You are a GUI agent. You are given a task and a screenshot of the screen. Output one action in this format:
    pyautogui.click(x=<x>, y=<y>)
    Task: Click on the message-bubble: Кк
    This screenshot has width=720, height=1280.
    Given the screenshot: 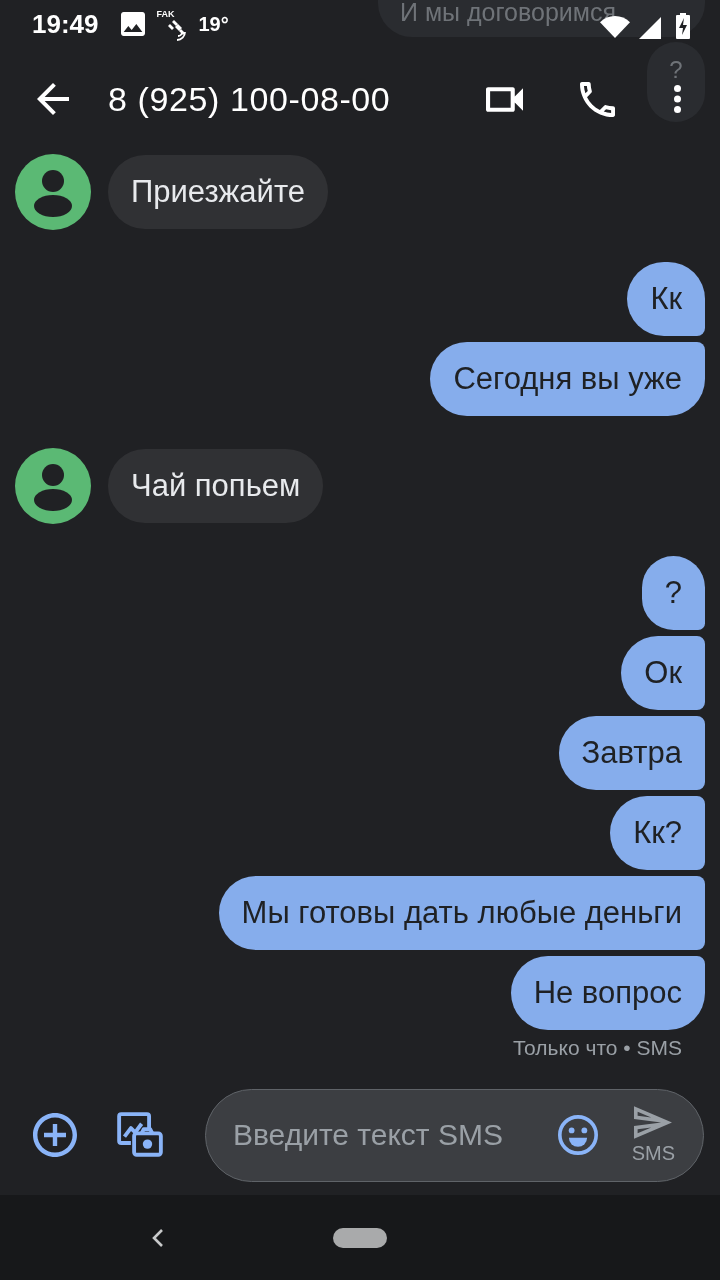 What is the action you would take?
    pyautogui.click(x=666, y=299)
    